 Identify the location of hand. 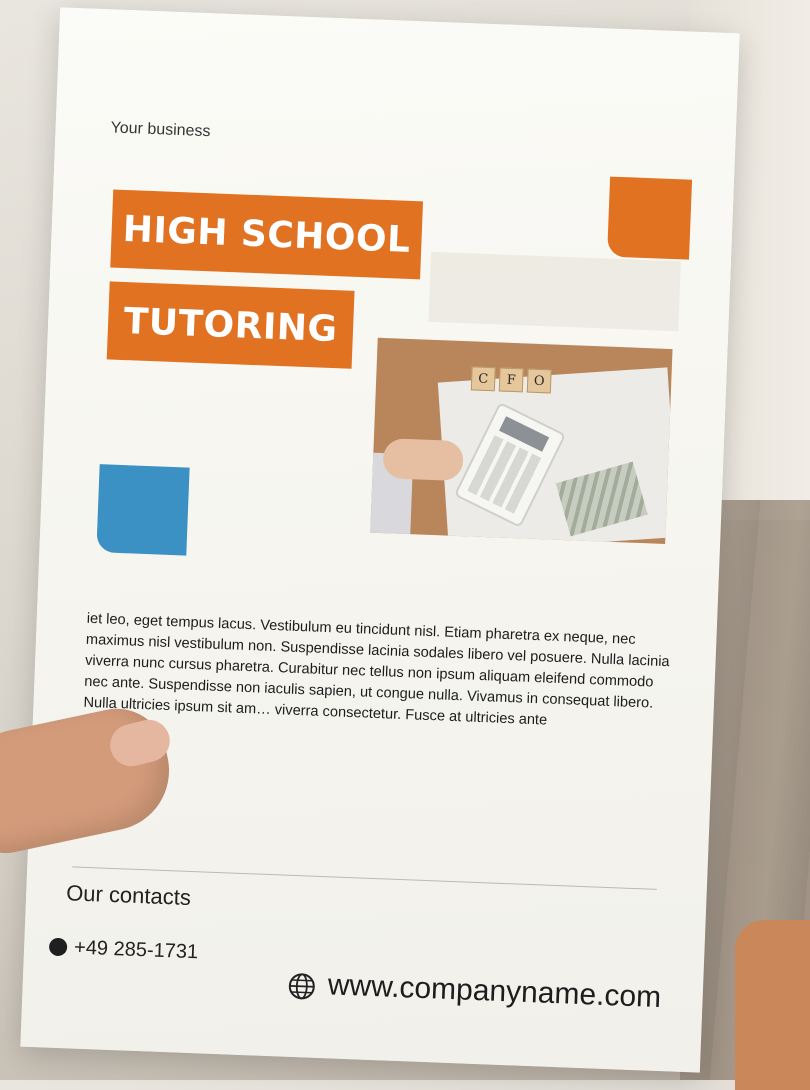
(423, 460).